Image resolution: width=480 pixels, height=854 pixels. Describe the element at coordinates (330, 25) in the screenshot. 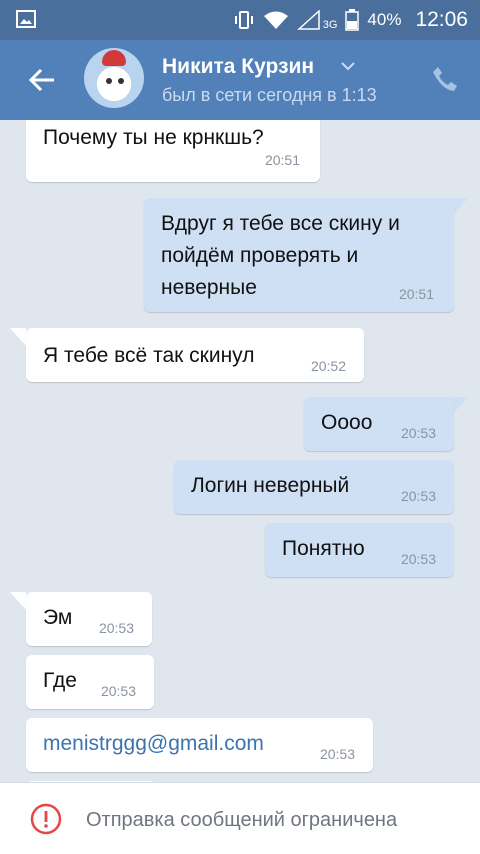

I see `network-type: 3G` at that location.